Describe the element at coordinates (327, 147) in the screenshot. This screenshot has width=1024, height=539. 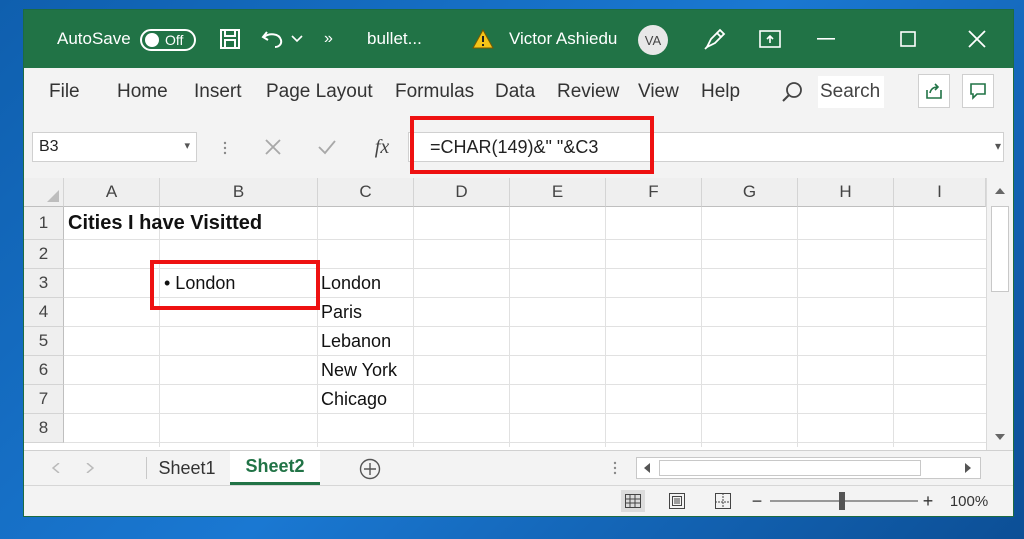
I see `enter-icon` at that location.